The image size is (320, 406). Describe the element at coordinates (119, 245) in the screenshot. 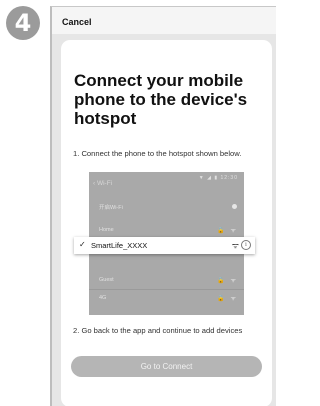

I see `hotspot-ssid: SmartLife_XXXX` at that location.